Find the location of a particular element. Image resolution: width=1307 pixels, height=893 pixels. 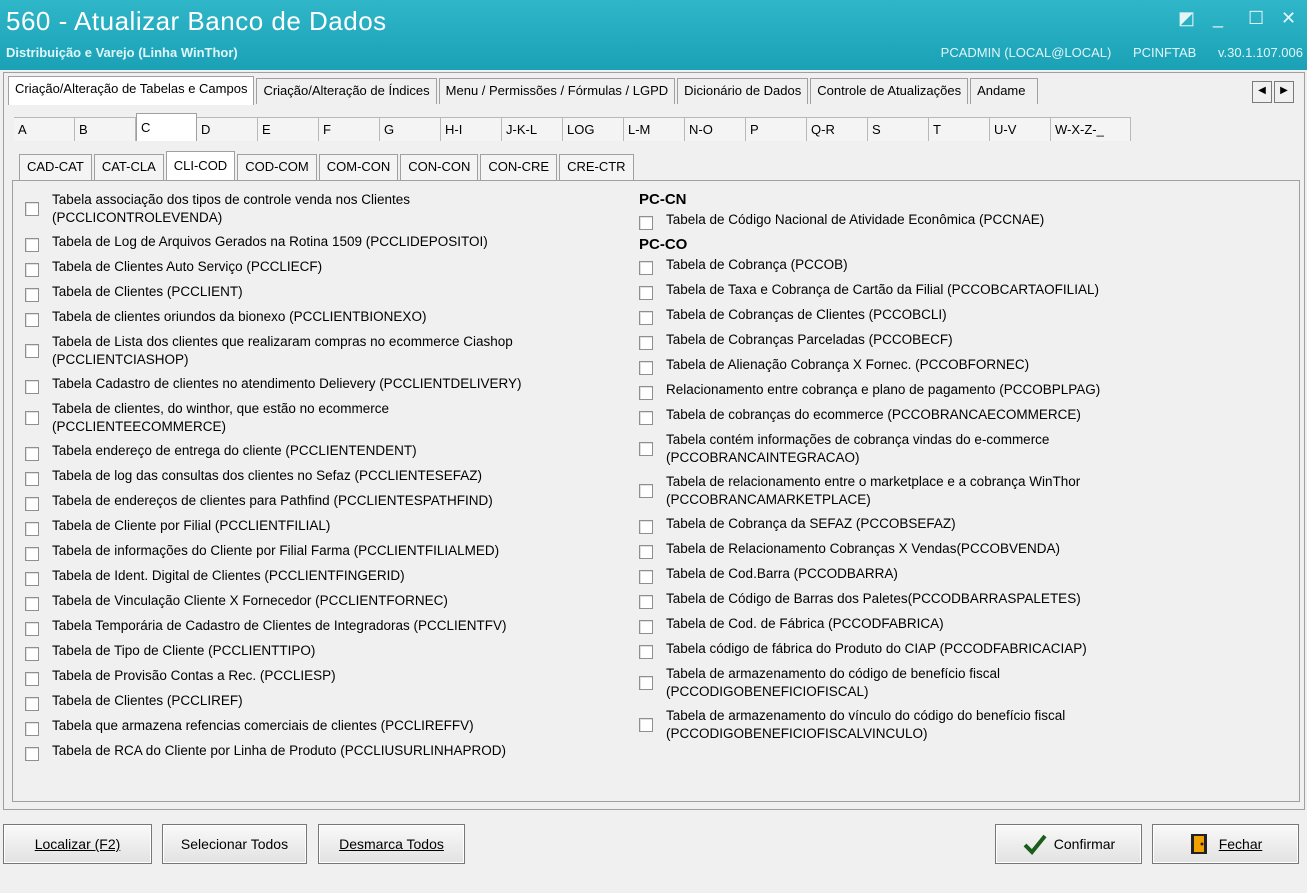

letter-tab: P is located at coordinates (776, 129).